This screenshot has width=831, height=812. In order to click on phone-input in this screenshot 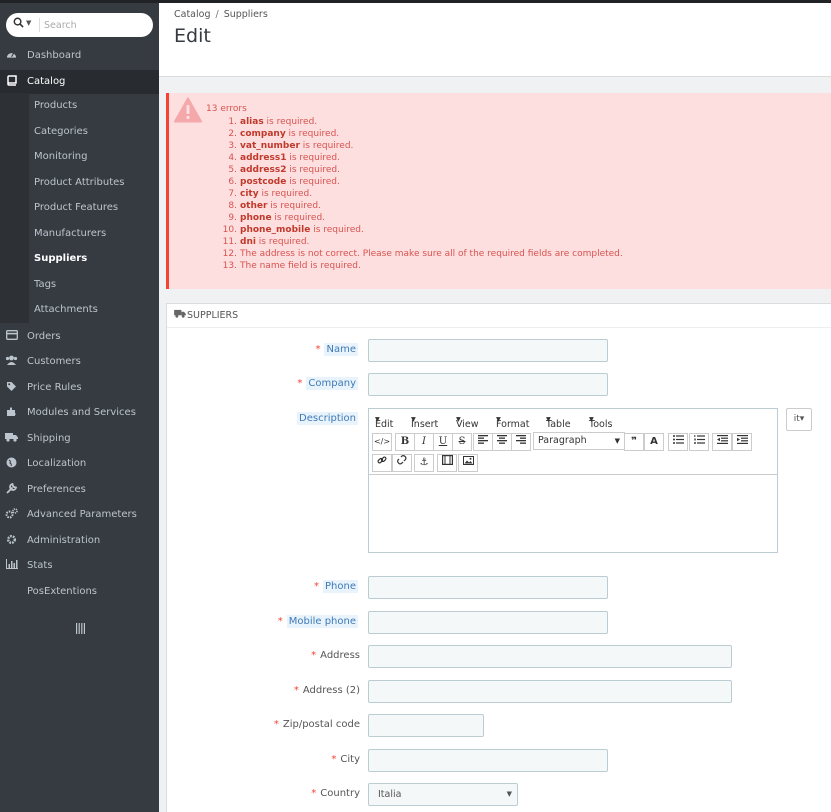, I will do `click(488, 587)`.